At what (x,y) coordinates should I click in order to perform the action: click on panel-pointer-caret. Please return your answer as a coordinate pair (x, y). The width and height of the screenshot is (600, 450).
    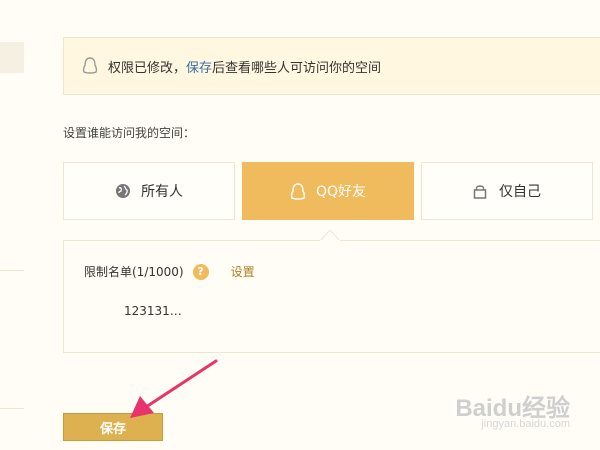
    Looking at the image, I should click on (330, 235).